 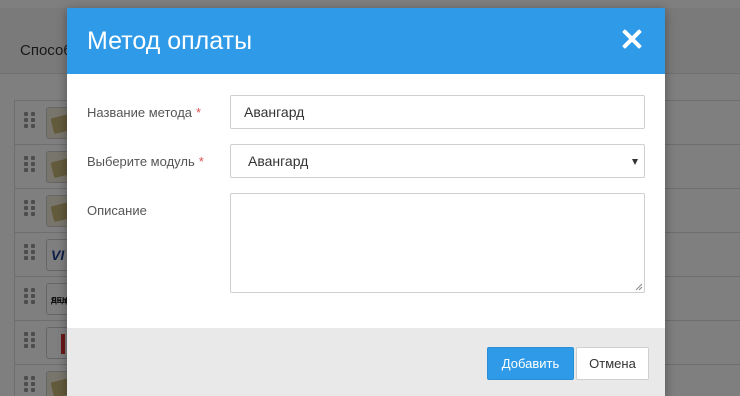 I want to click on dialog-title: Метод оплаты, so click(x=170, y=41).